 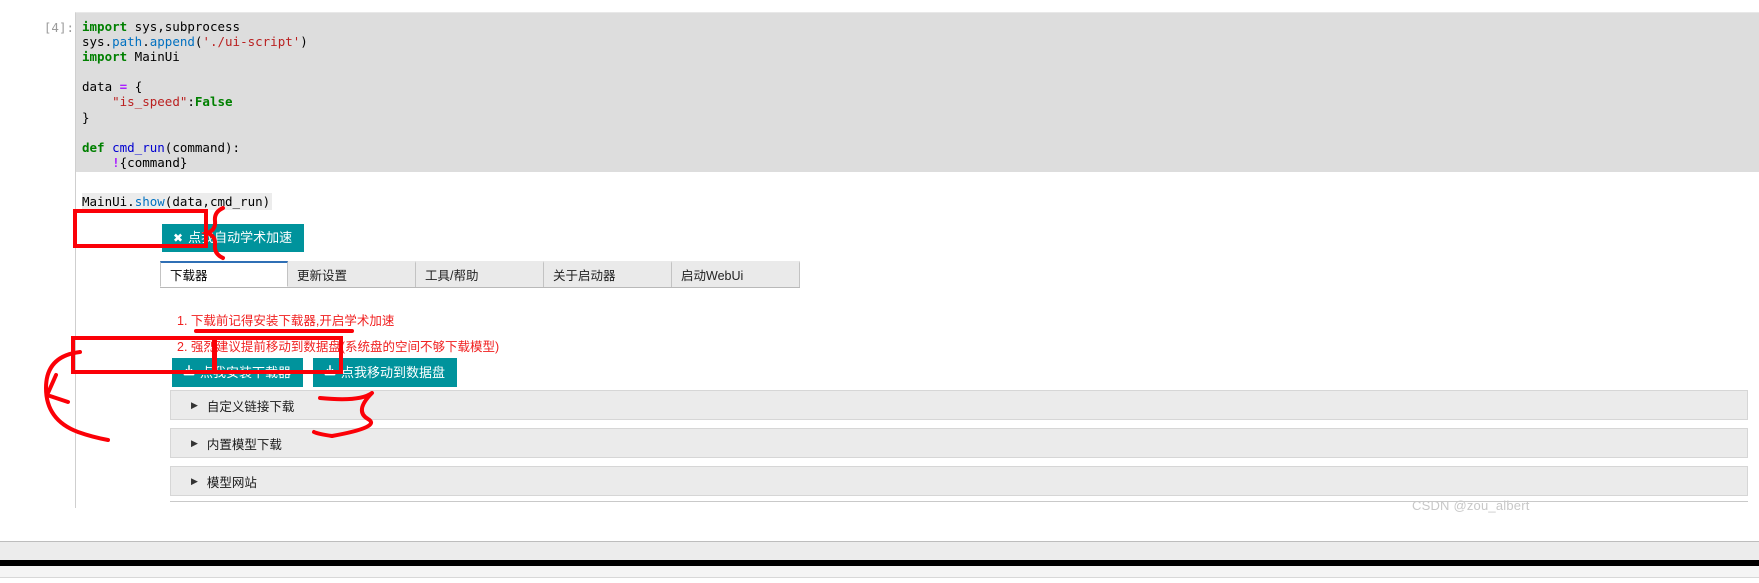 What do you see at coordinates (286, 321) in the screenshot?
I see `notice-install-downloader: 1. 下载前记得安装下载器,开启学术加速` at bounding box center [286, 321].